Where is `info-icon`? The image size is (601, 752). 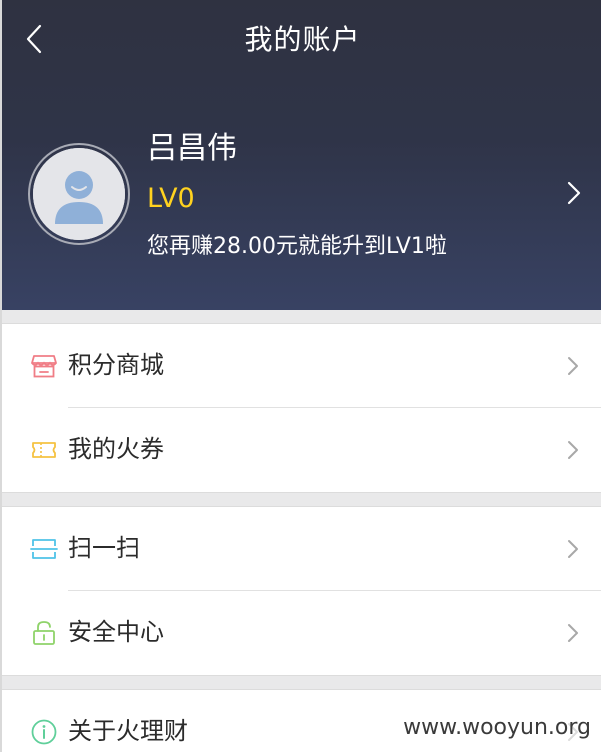 info-icon is located at coordinates (44, 732).